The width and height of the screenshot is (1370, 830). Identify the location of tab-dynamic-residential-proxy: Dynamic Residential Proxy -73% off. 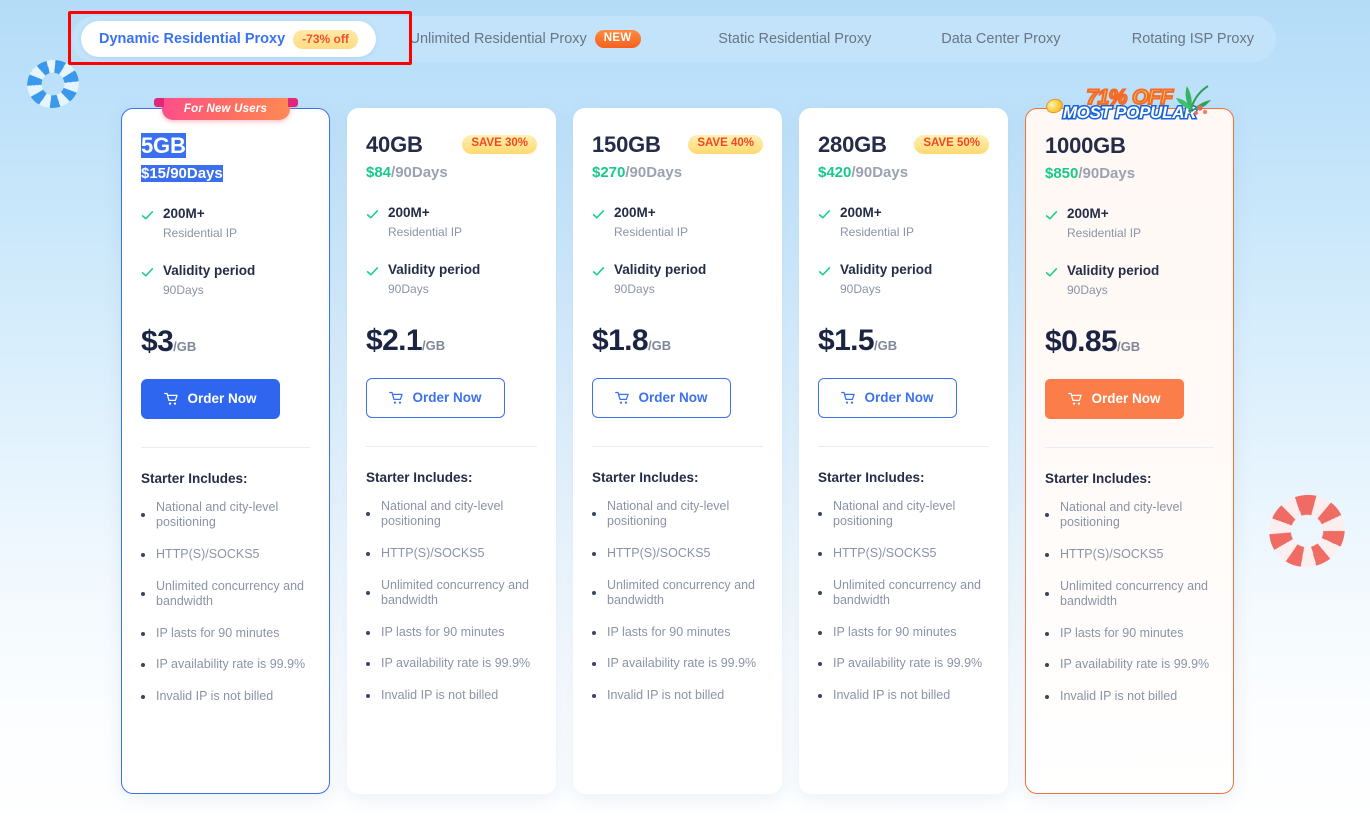
(228, 39).